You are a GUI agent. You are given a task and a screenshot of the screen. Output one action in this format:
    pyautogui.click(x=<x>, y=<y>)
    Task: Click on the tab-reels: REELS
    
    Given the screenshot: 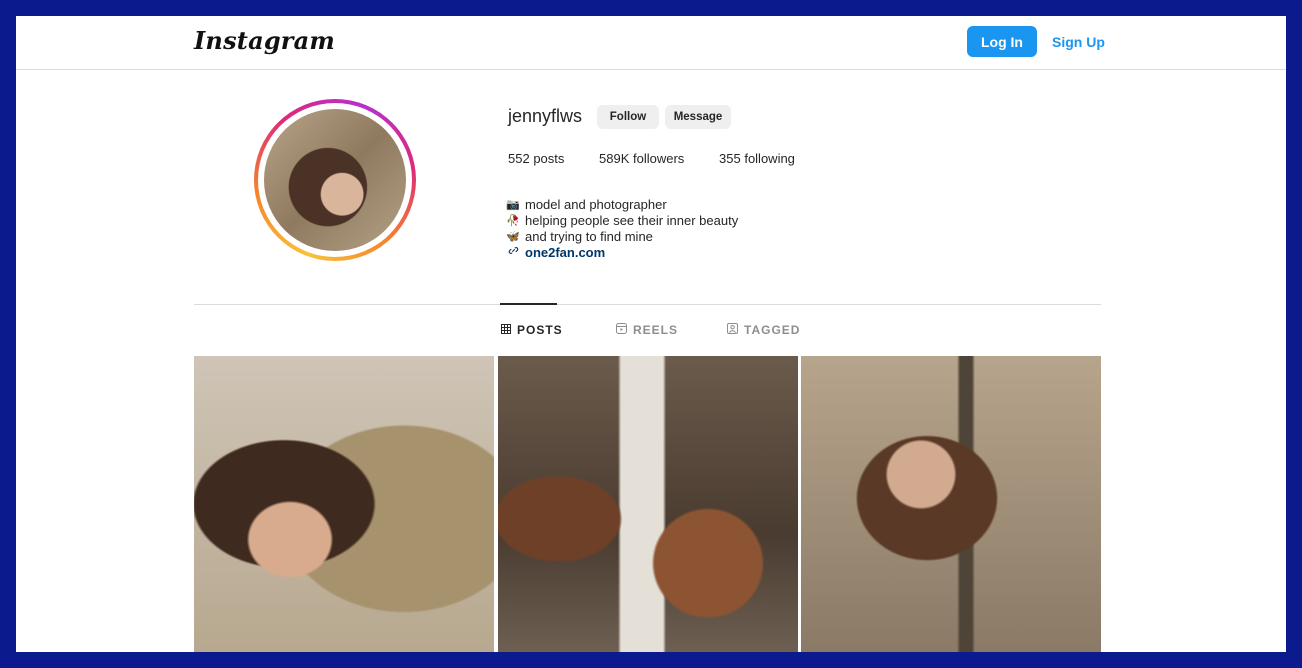 What is the action you would take?
    pyautogui.click(x=647, y=330)
    